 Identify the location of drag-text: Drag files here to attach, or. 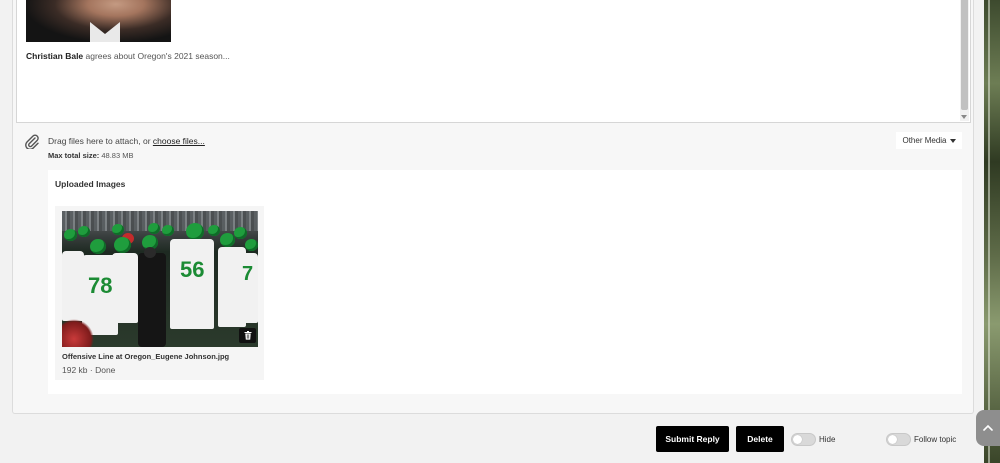
(100, 141).